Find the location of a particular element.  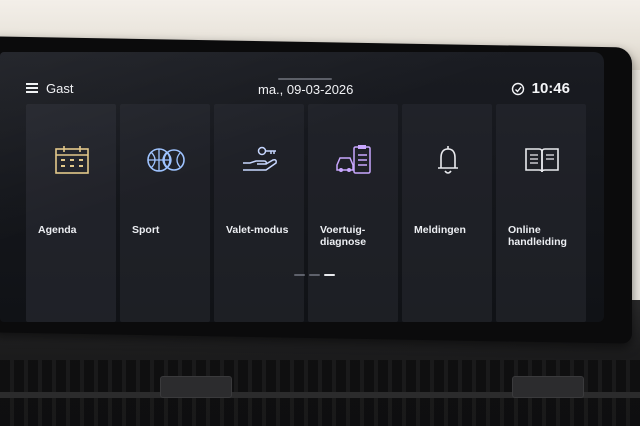

tile-online-handleiding: Online handleiding is located at coordinates (541, 213).